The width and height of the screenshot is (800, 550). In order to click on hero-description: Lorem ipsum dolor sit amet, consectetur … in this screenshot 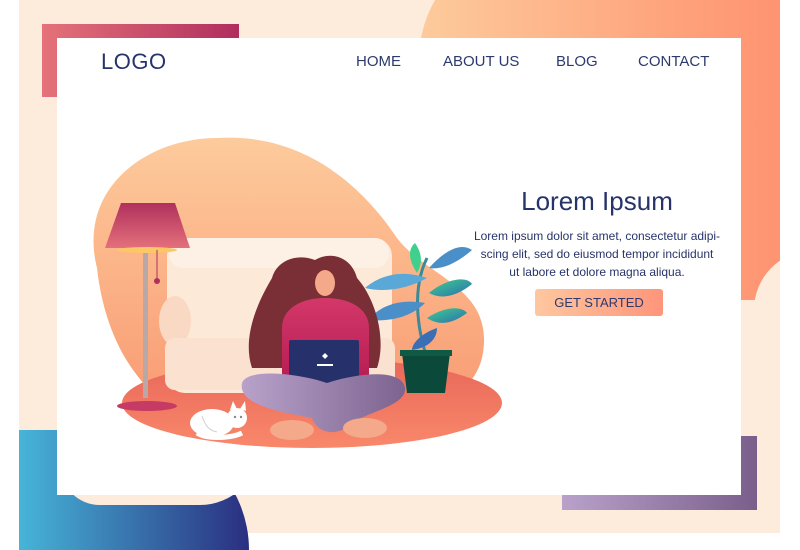, I will do `click(597, 254)`.